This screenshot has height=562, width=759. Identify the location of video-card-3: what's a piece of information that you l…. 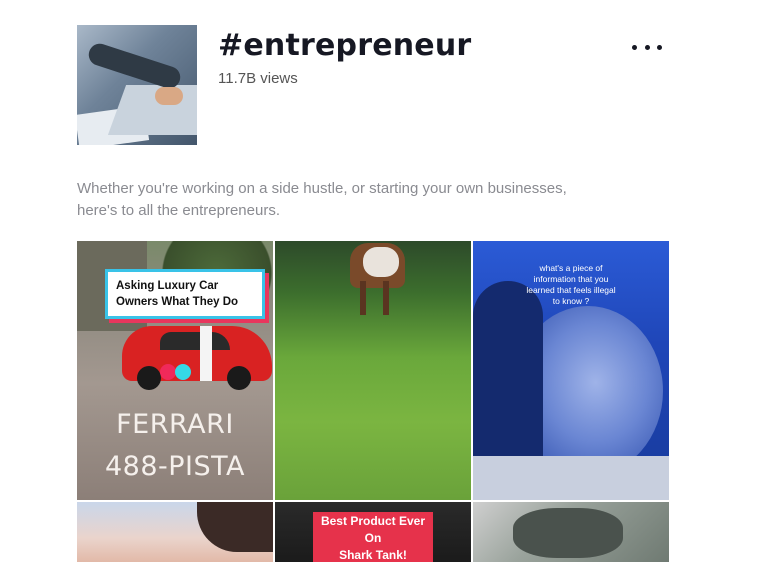
(571, 370).